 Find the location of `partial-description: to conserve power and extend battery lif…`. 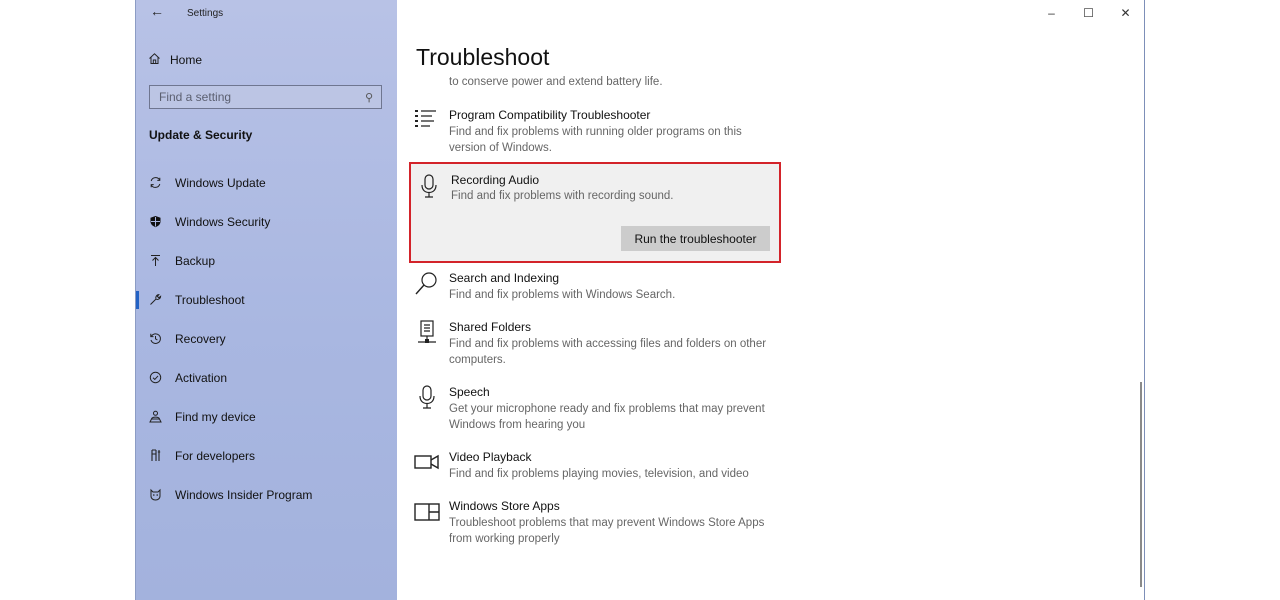

partial-description: to conserve power and extend battery lif… is located at coordinates (556, 82).